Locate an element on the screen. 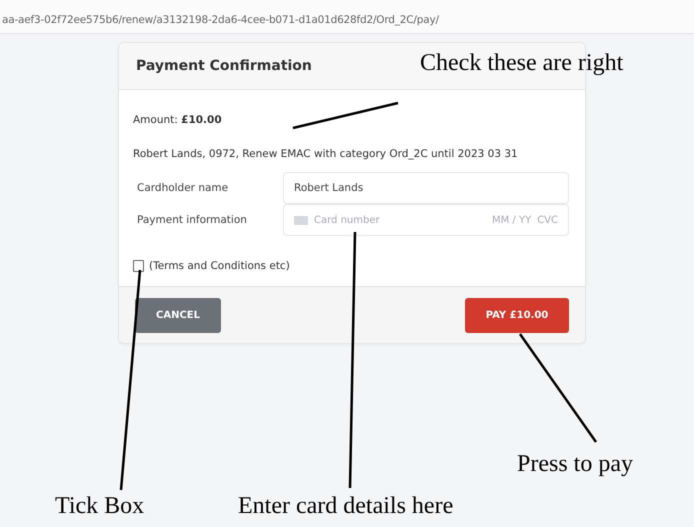 This screenshot has width=694, height=527. dialog-title: Payment Confirmation is located at coordinates (224, 66).